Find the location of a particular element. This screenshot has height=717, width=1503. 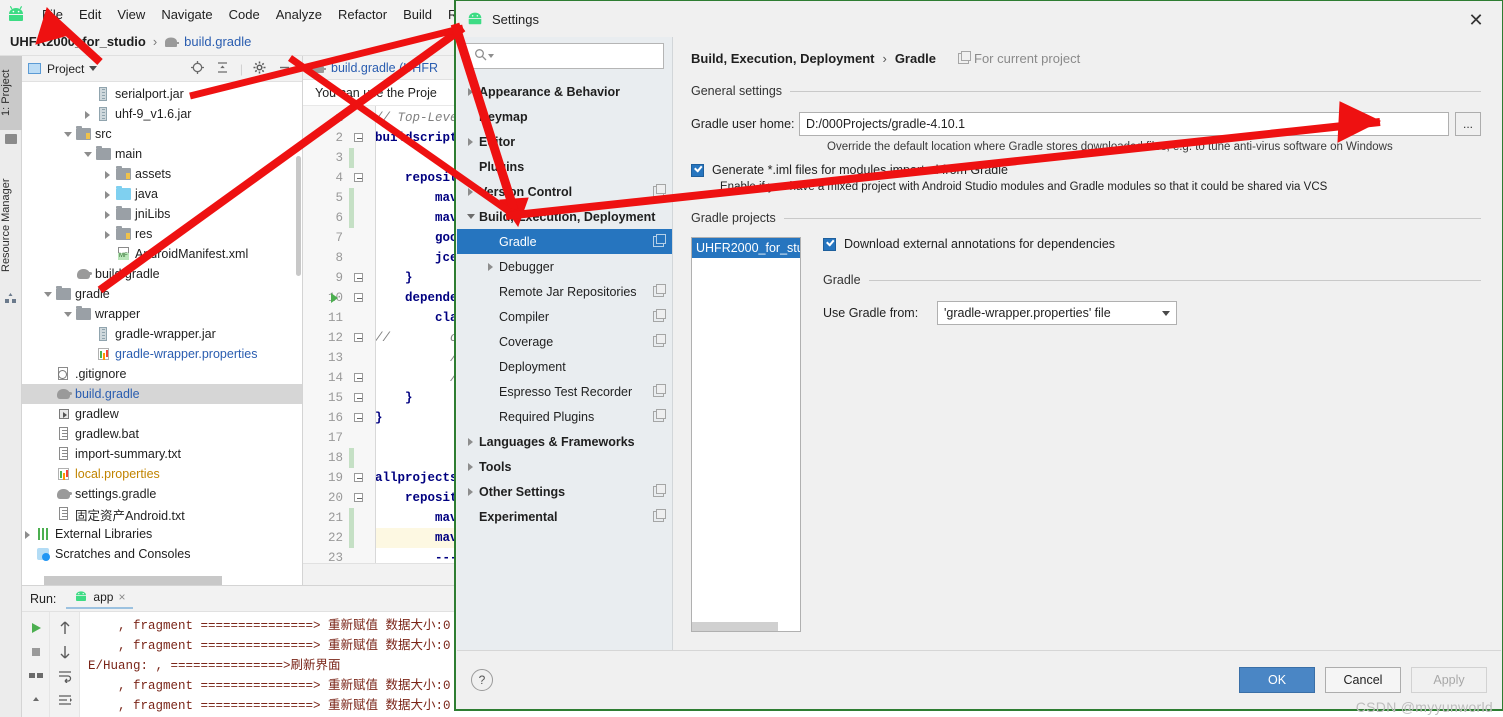

scroll-to-end-icon is located at coordinates (64, 700).